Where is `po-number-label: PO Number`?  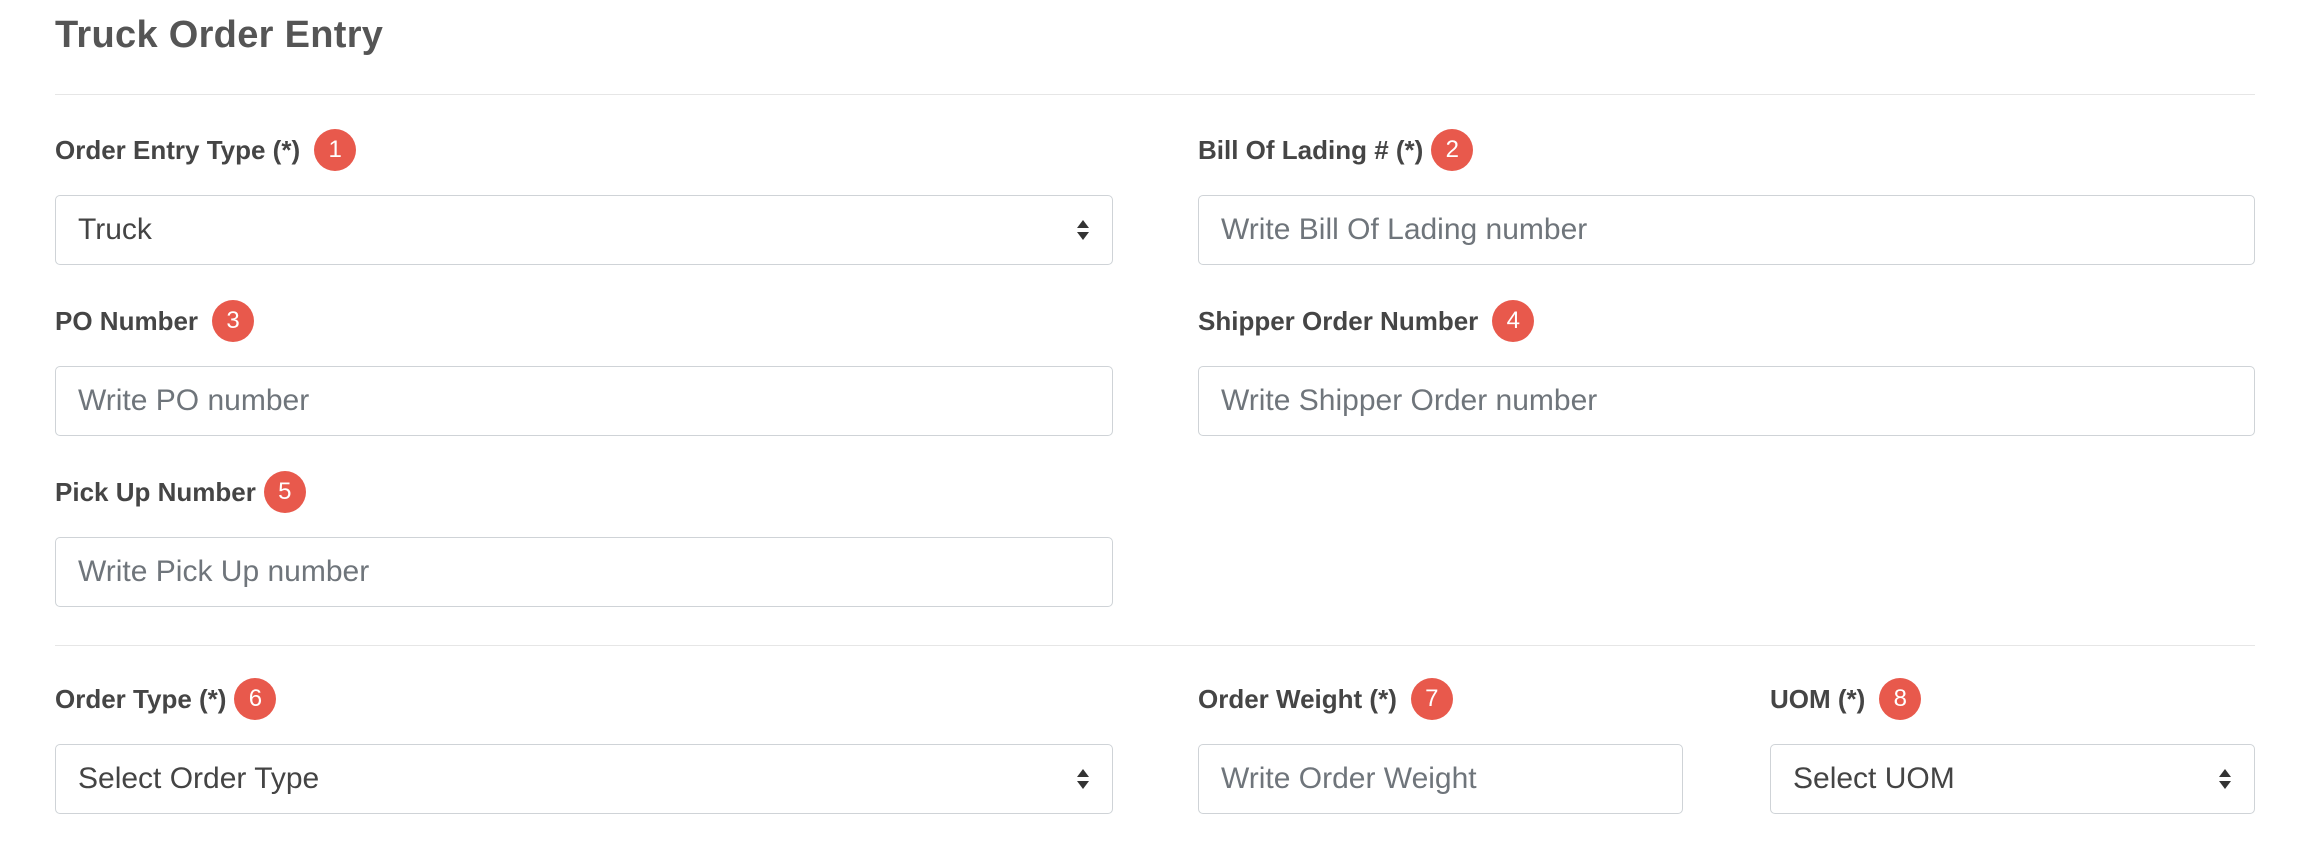
po-number-label: PO Number is located at coordinates (127, 320).